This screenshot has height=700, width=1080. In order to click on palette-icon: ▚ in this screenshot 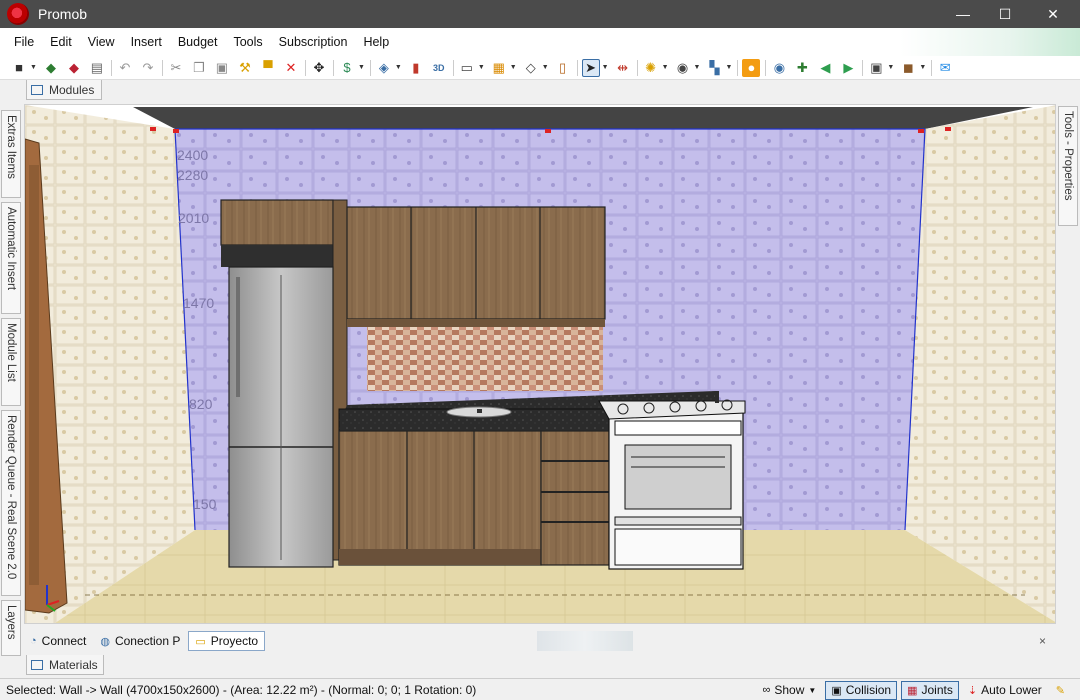, I will do `click(714, 68)`.